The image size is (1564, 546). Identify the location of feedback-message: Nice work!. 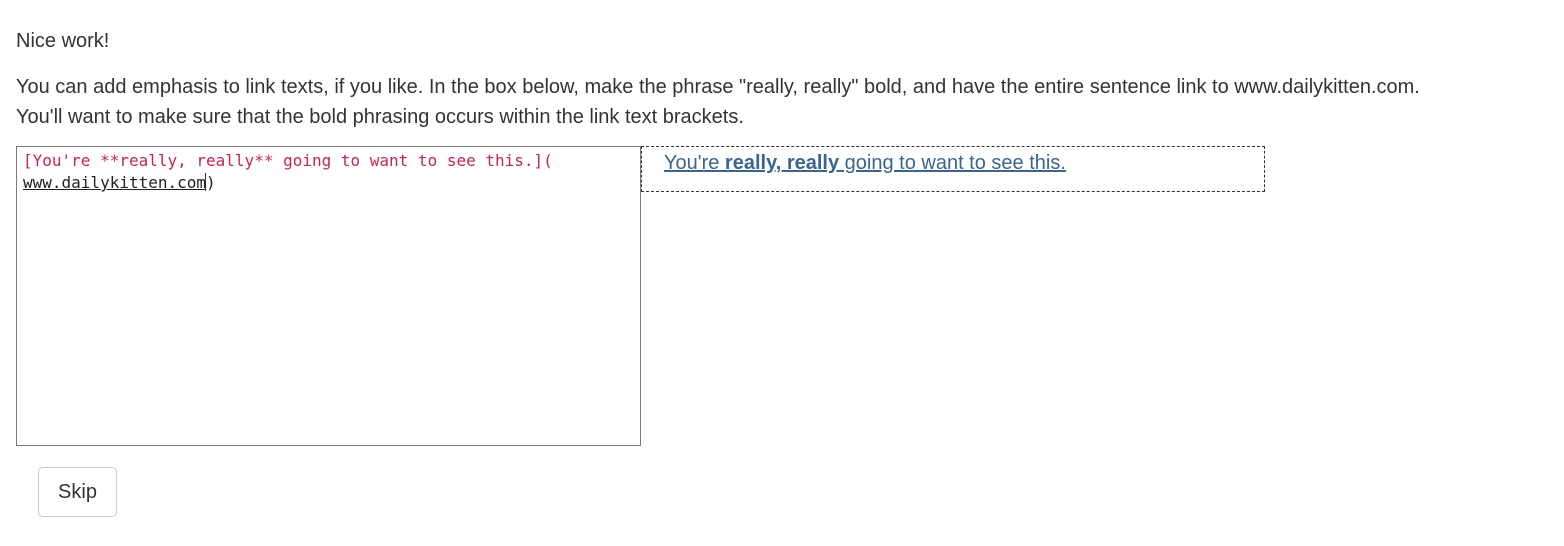
(63, 41).